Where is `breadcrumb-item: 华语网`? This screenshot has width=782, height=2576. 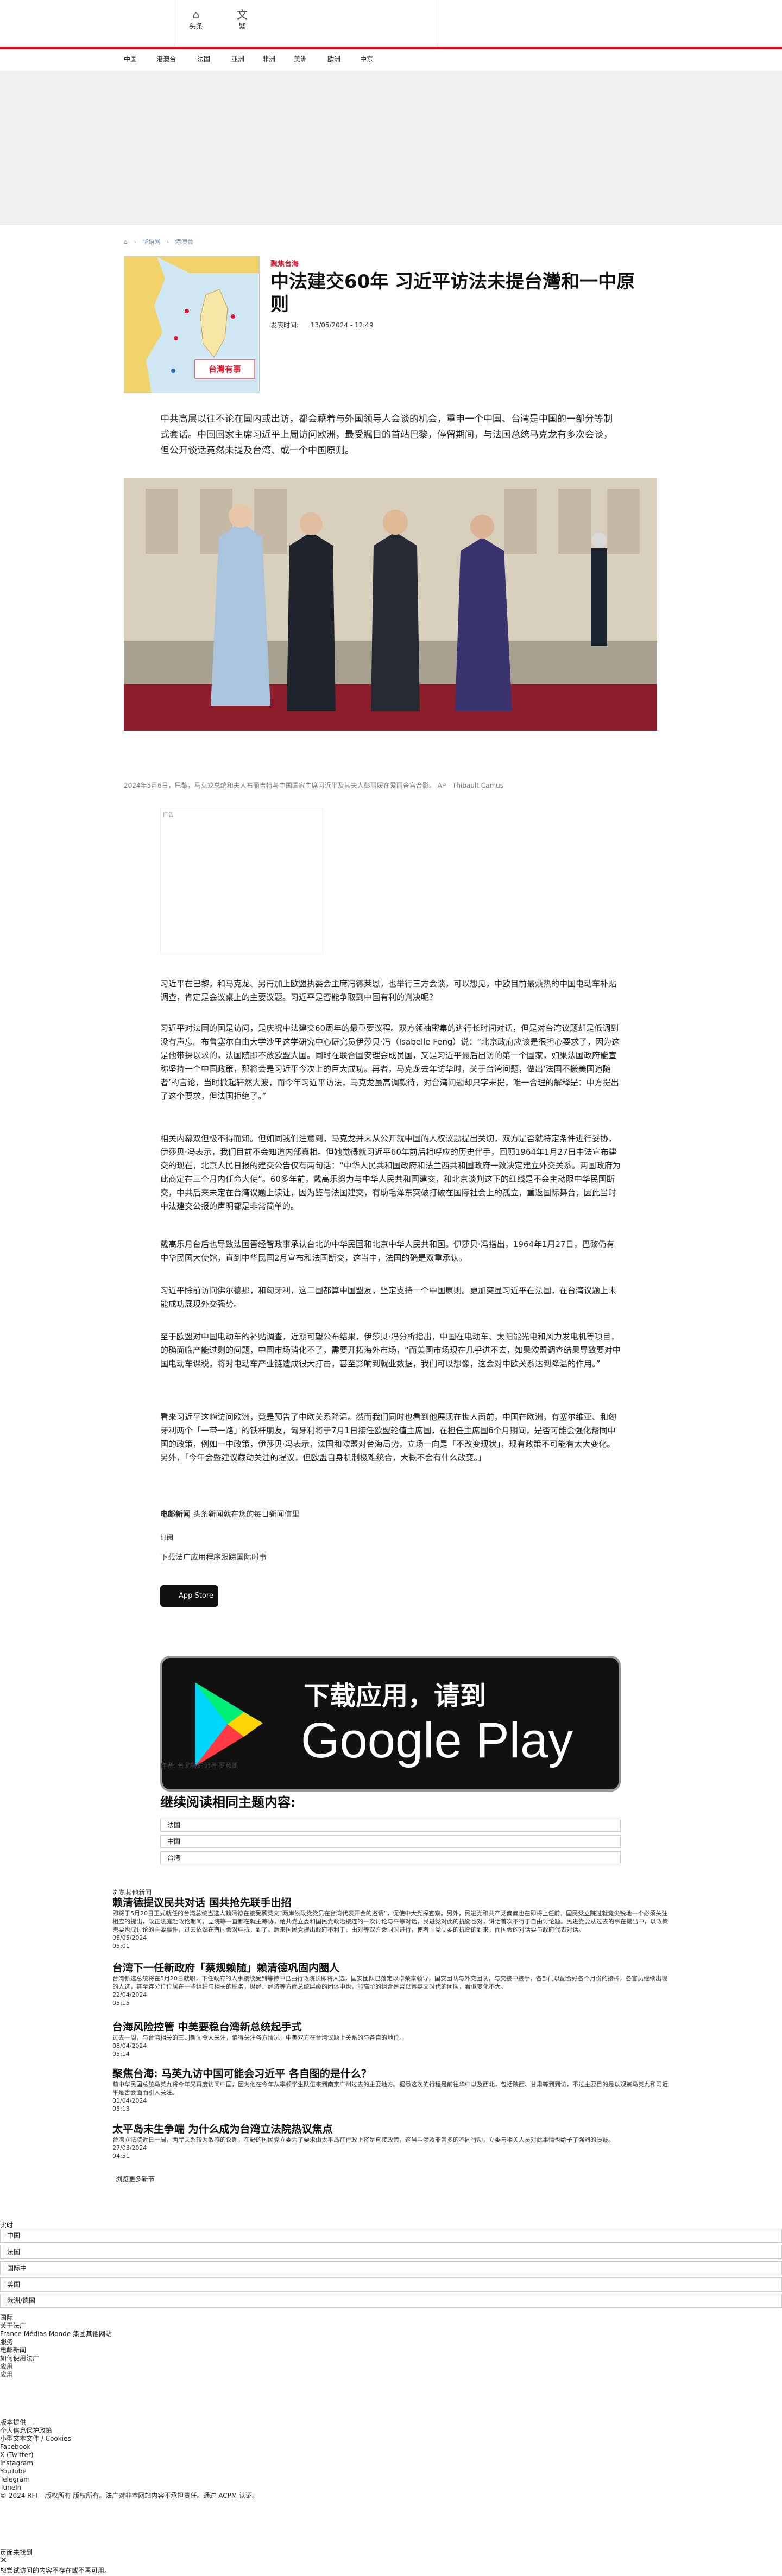
breadcrumb-item: 华语网 is located at coordinates (151, 241).